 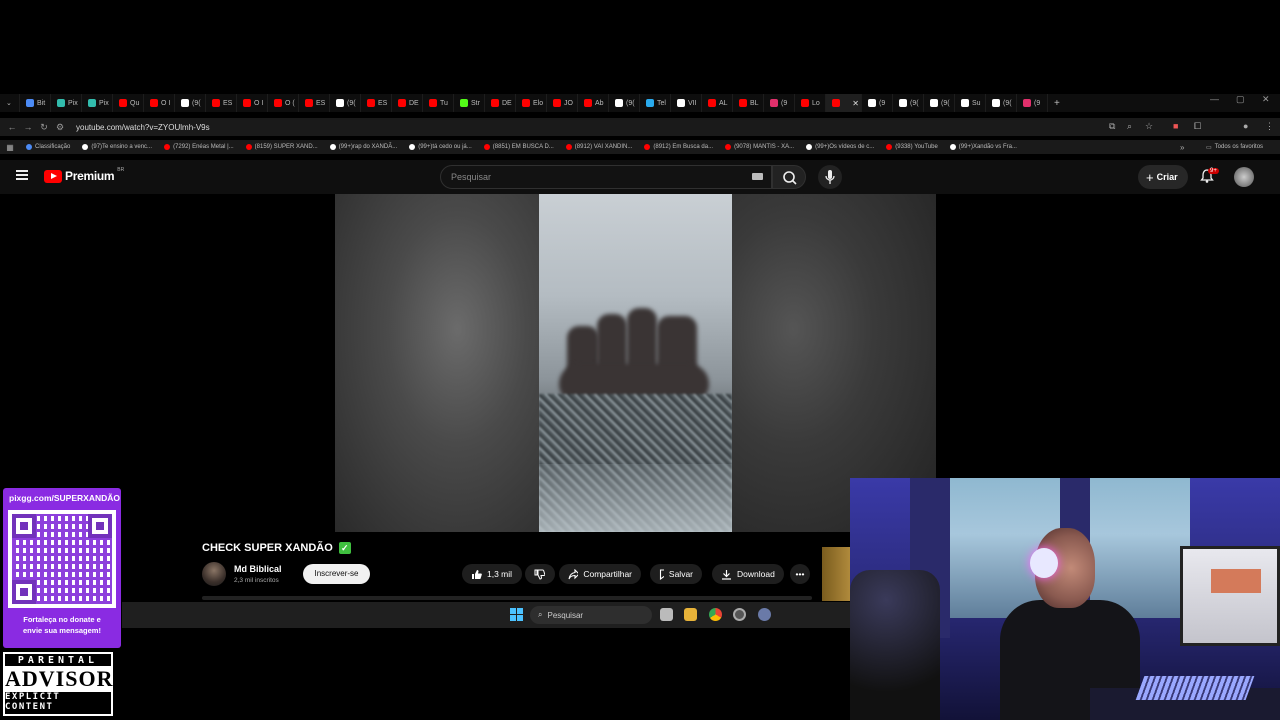 I want to click on dislike-button, so click(x=540, y=574).